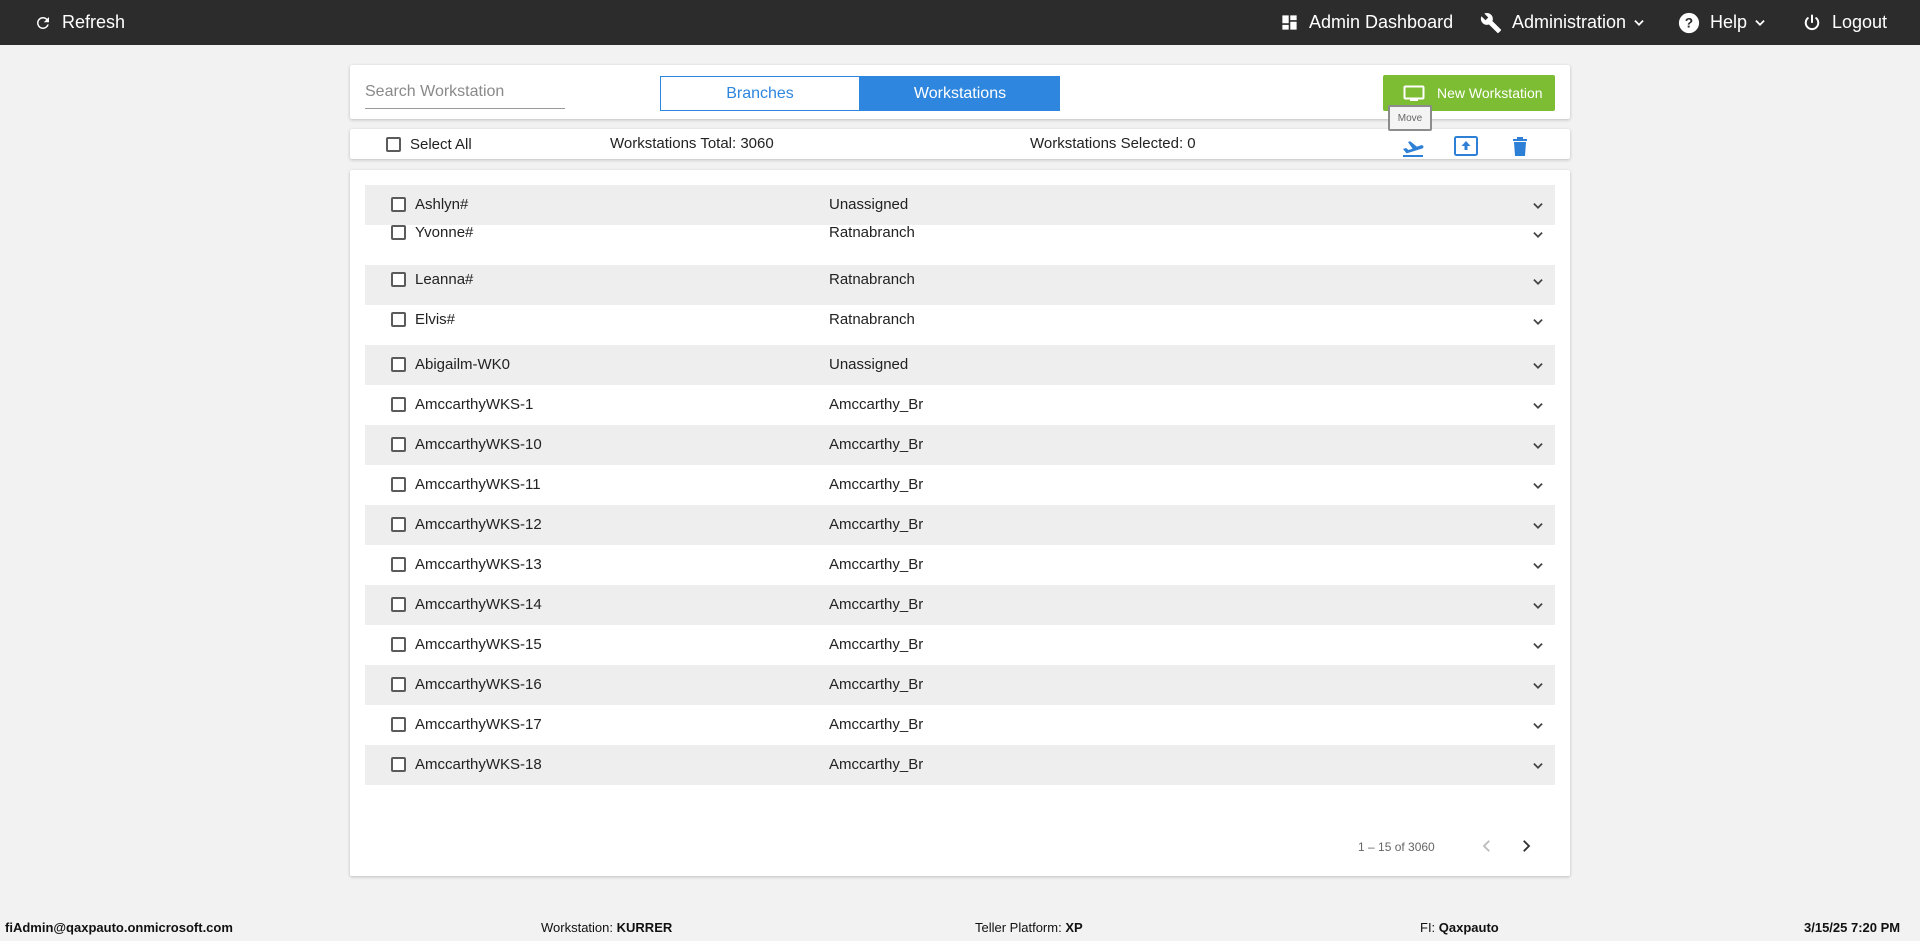 Image resolution: width=1920 pixels, height=941 pixels. Describe the element at coordinates (692, 143) in the screenshot. I see `workstations-total: Workstations Total: 3060` at that location.